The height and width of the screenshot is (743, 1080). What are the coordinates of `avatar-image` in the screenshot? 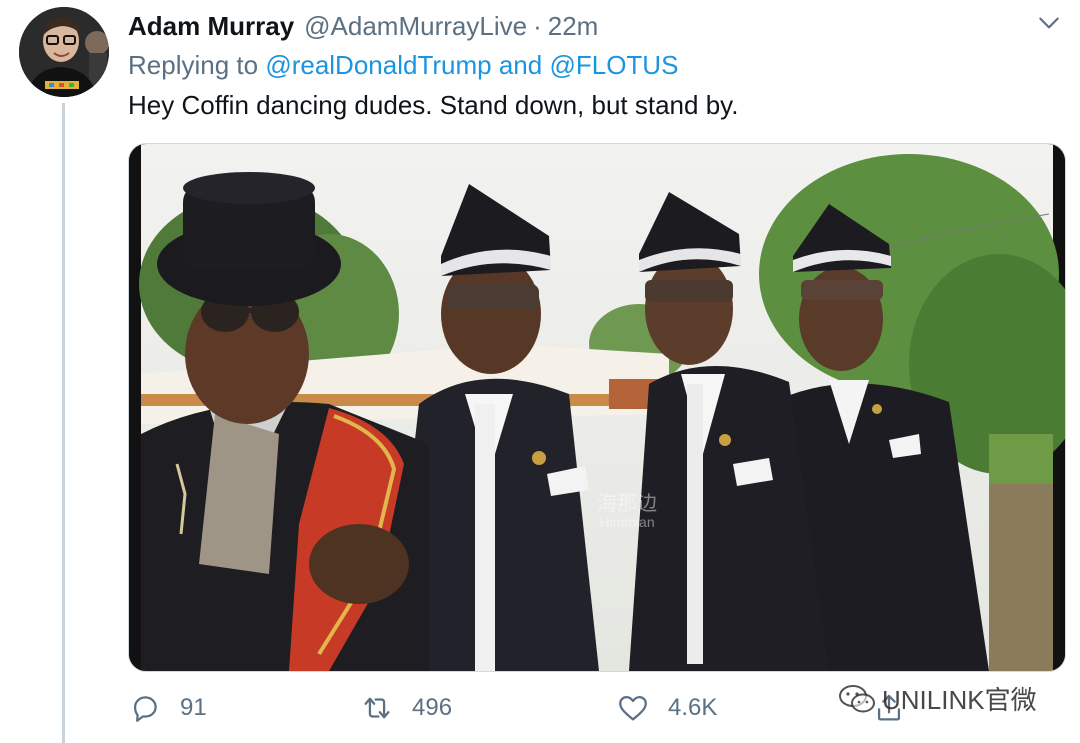 It's located at (64, 52).